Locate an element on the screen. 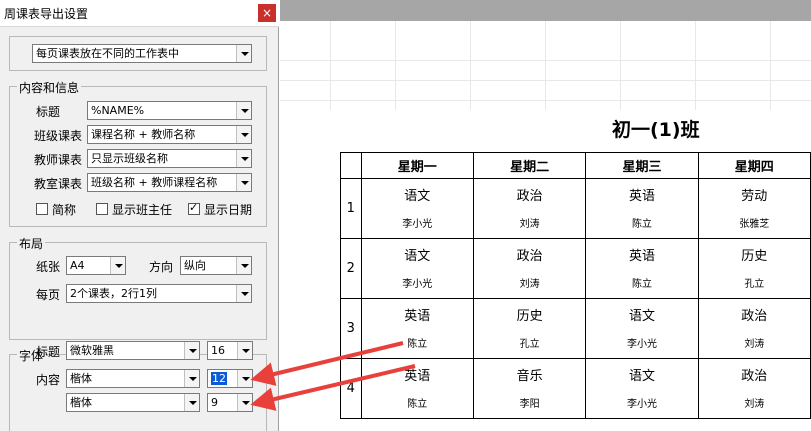 The width and height of the screenshot is (811, 431). dialog-titlebar: 周课表导出设置 × is located at coordinates (139, 13).